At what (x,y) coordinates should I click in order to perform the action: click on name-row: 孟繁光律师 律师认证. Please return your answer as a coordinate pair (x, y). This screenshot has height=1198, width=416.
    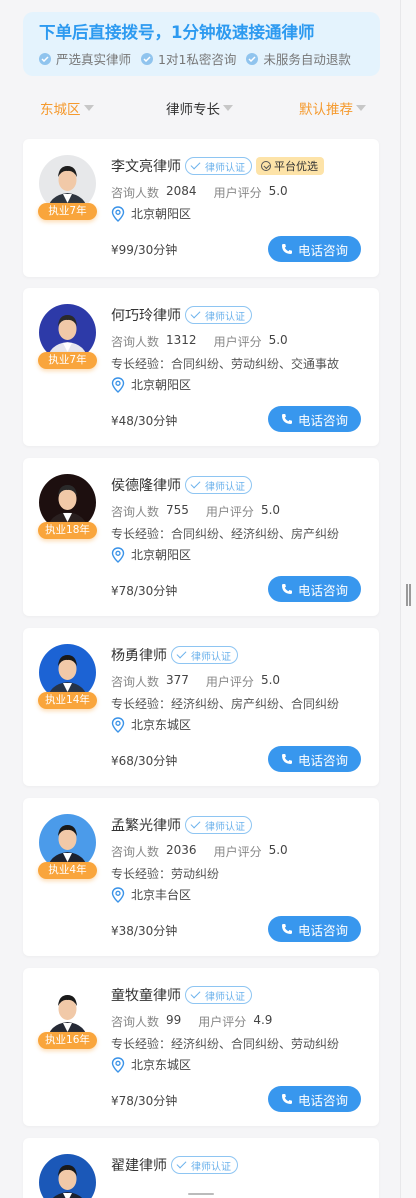
    Looking at the image, I should click on (181, 825).